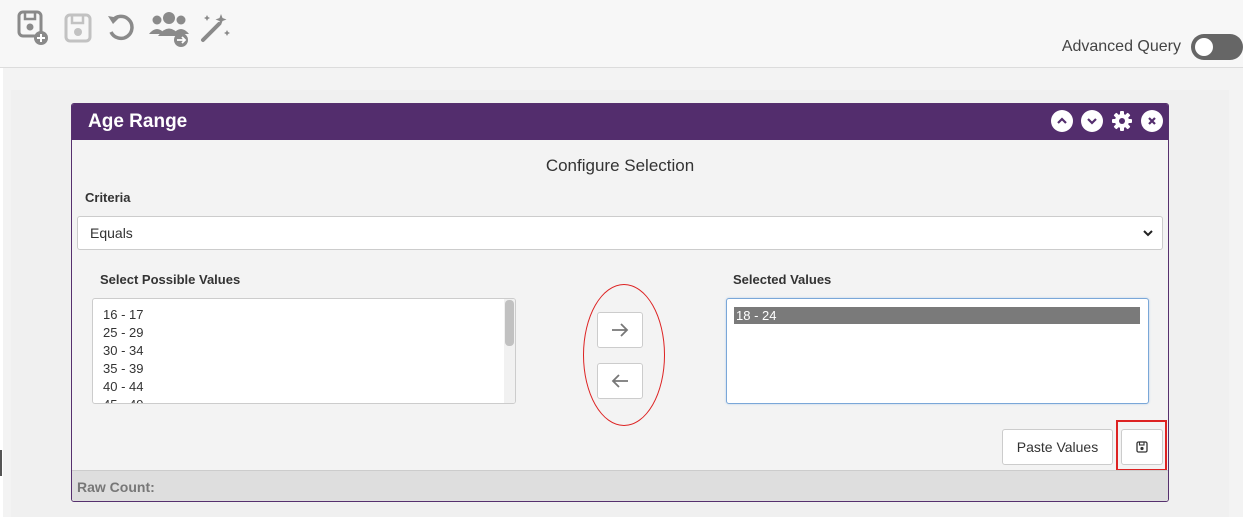 Image resolution: width=1243 pixels, height=517 pixels. I want to click on add-selected-button, so click(620, 330).